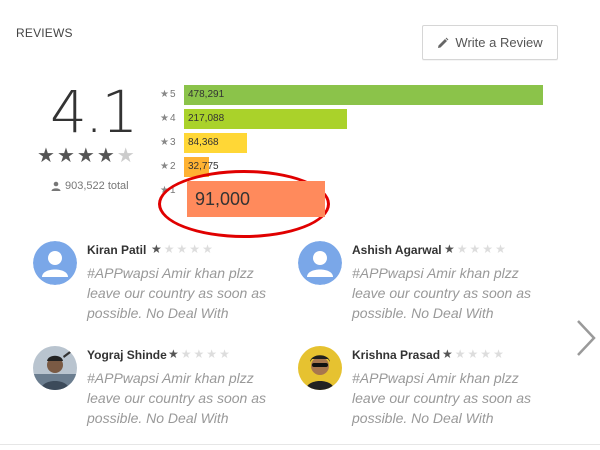 The height and width of the screenshot is (450, 600). I want to click on reviewer-name: Kiran Patil, so click(117, 250).